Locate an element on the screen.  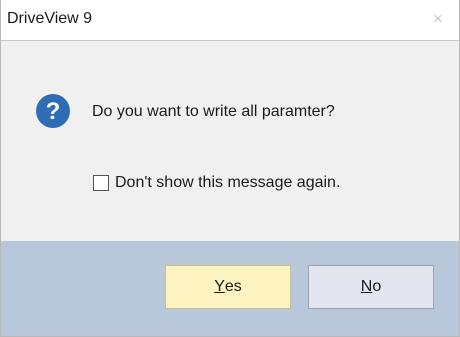
yes-button: Yes is located at coordinates (228, 287).